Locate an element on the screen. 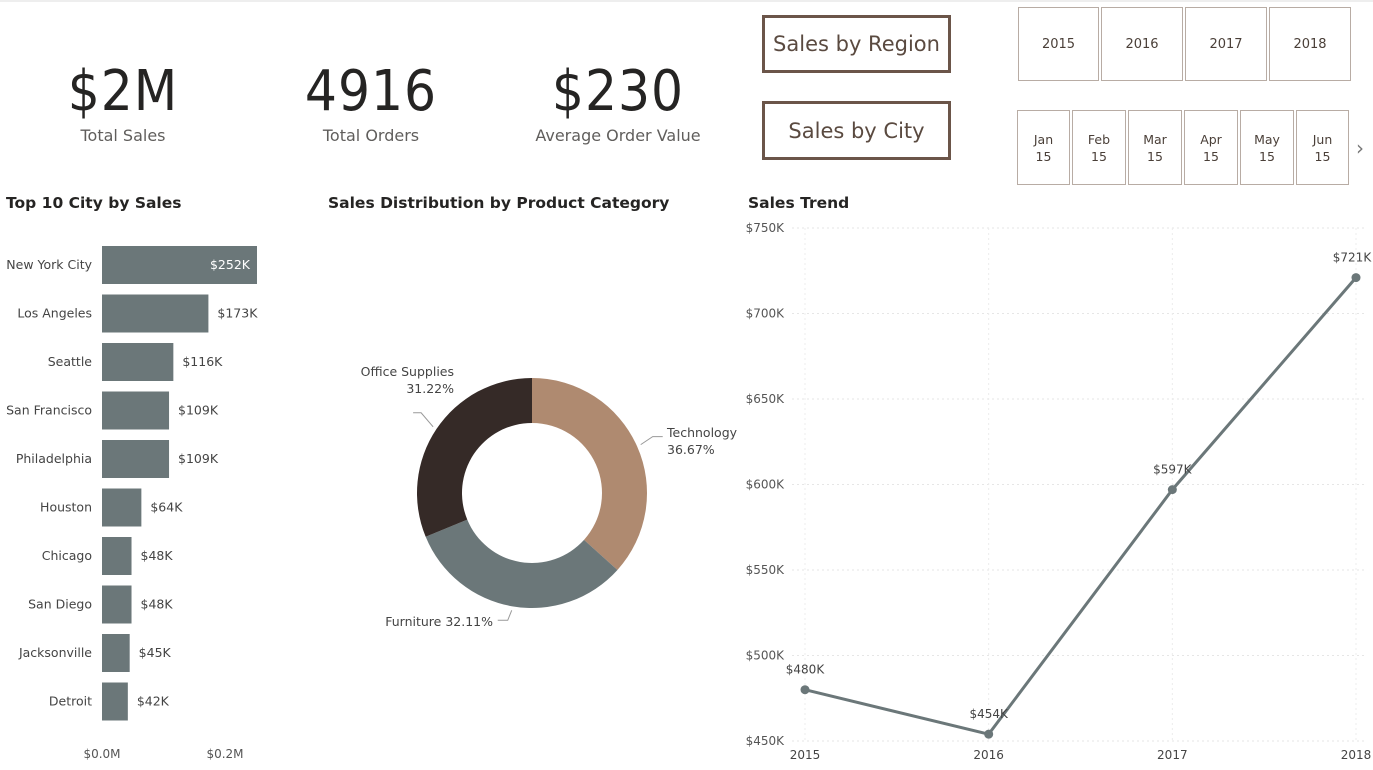 This screenshot has width=1373, height=770. top-border is located at coordinates (686, 1).